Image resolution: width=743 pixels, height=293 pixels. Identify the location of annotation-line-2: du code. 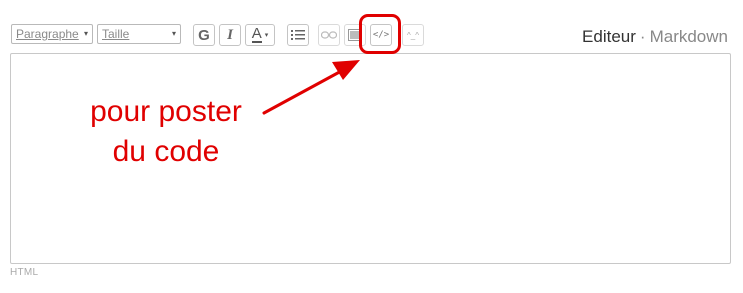
(166, 151).